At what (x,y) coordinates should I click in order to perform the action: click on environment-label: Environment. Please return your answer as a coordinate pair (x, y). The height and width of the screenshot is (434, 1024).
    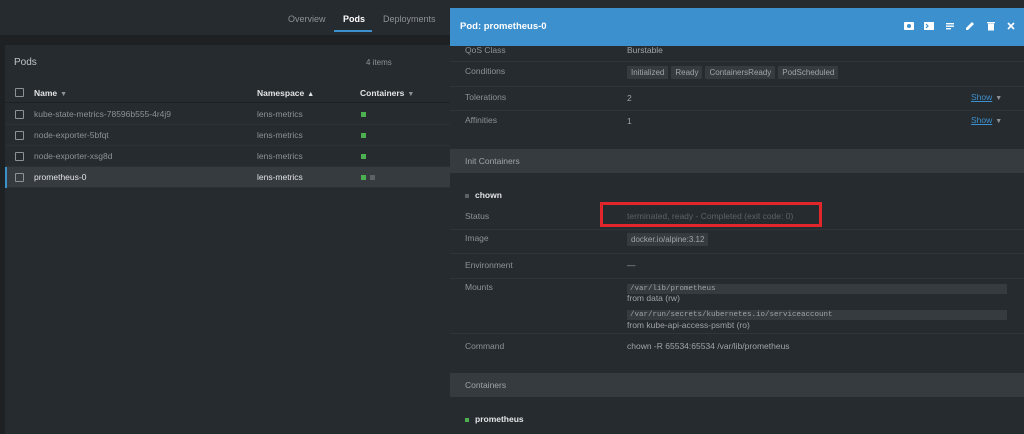
    Looking at the image, I should click on (489, 265).